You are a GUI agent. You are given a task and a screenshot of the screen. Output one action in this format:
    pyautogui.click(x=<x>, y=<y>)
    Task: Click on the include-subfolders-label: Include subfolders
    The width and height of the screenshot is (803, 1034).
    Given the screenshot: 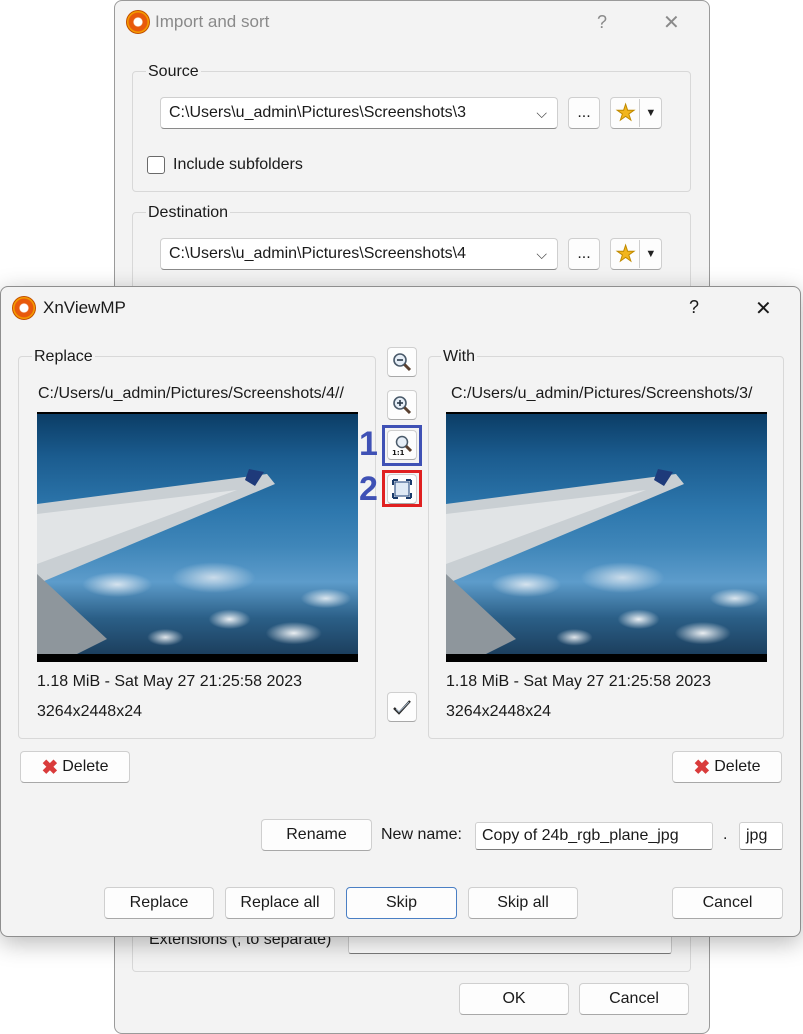 What is the action you would take?
    pyautogui.click(x=238, y=164)
    